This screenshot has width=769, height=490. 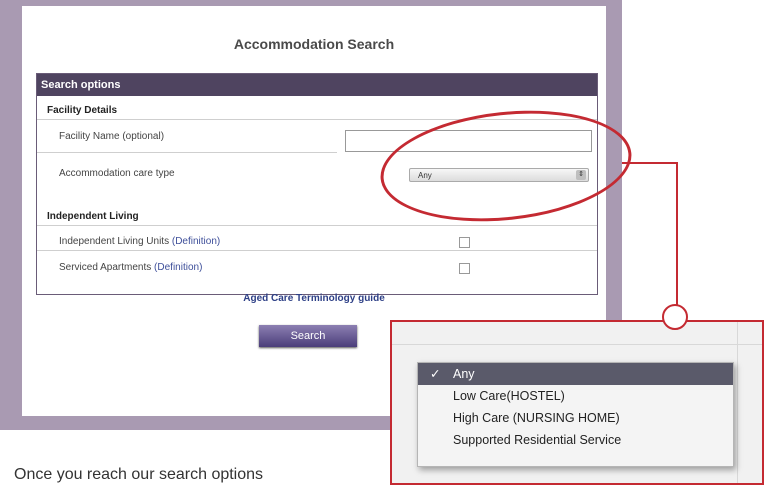 I want to click on dropdown-option-label: High Care (NURSING HOME), so click(x=536, y=418).